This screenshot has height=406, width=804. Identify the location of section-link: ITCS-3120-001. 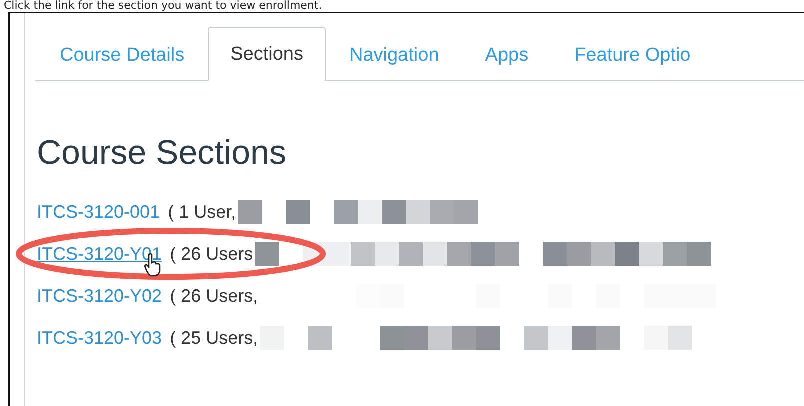
(98, 212).